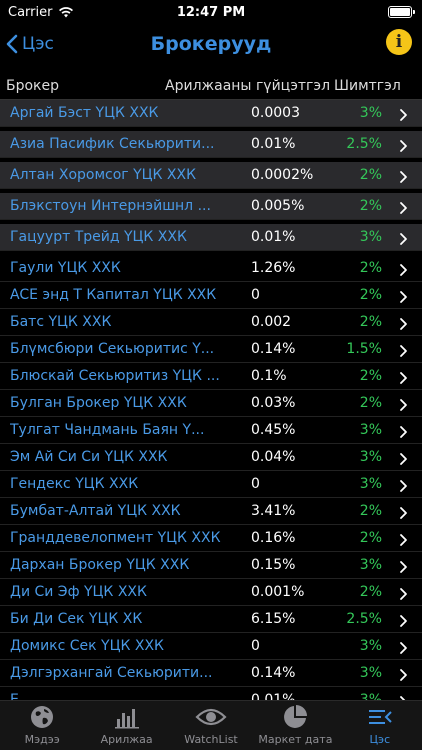 The width and height of the screenshot is (422, 750). I want to click on broker-name: Гранддевелопмент ҮЦК ХХК, so click(115, 538).